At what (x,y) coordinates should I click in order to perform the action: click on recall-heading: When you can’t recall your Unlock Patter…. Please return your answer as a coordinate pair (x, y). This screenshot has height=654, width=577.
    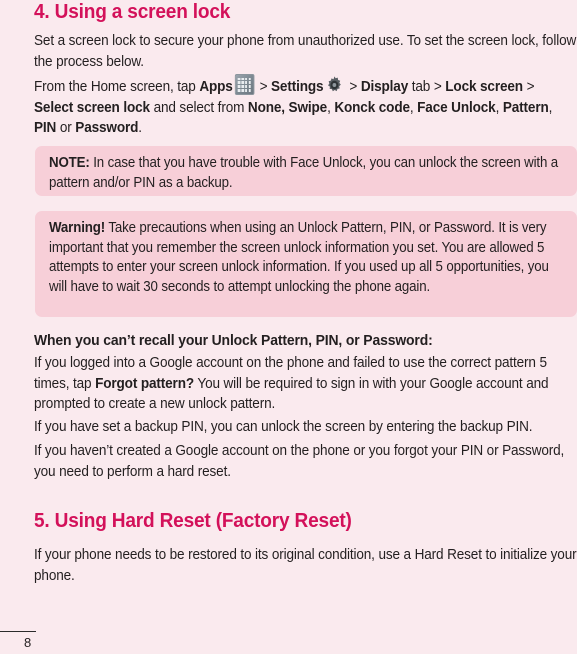
    Looking at the image, I should click on (233, 340).